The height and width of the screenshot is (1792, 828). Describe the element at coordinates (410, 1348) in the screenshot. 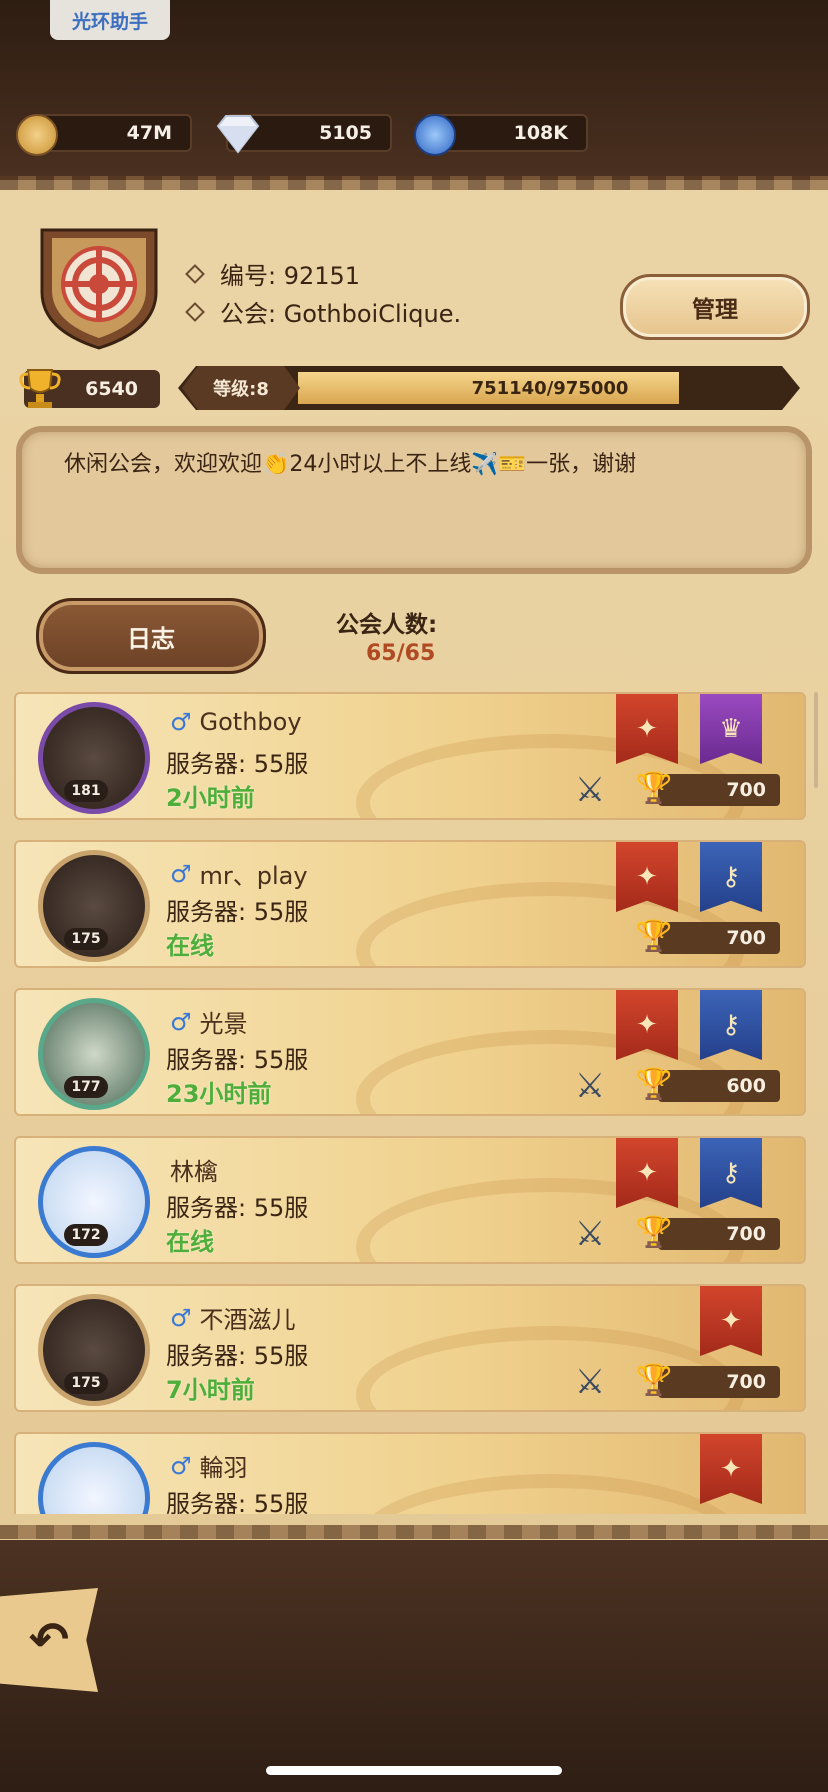

I see `member-row: 175 ♂ 不酒滋儿服务器: 55服 7小时前 ✦ ⚔ 700 🏆` at that location.